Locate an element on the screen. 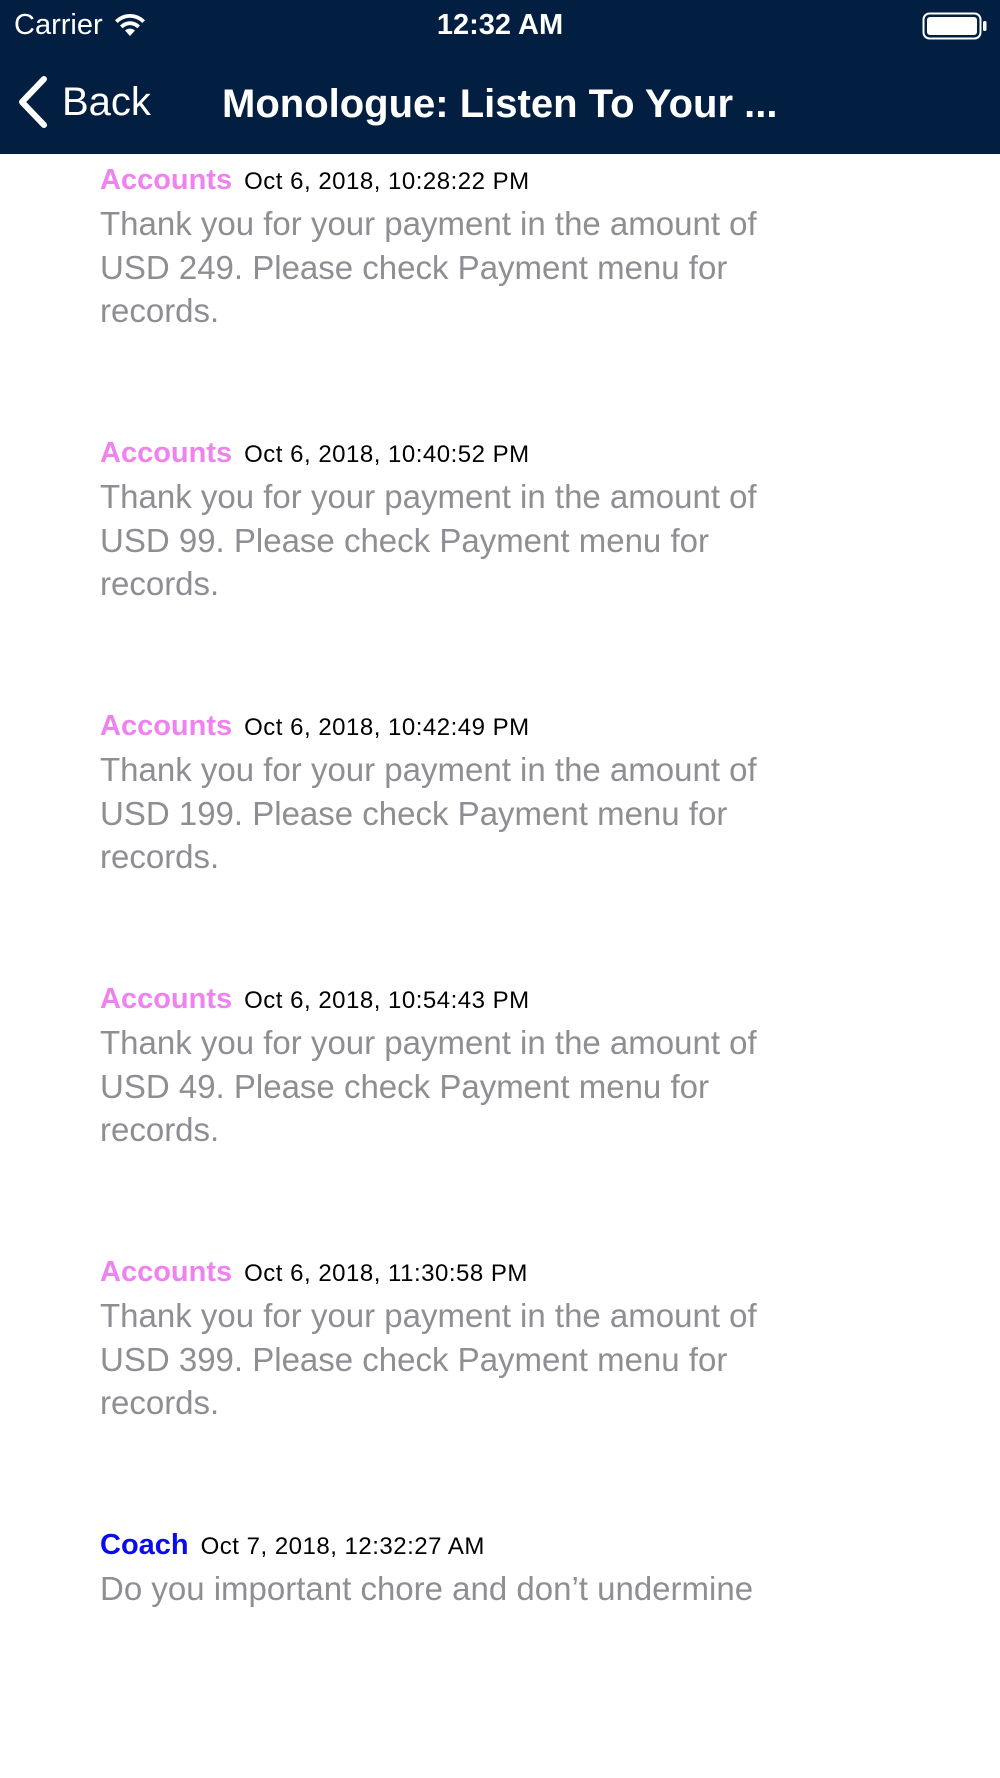 The width and height of the screenshot is (1000, 1778). status-time: 12:32 AM is located at coordinates (500, 25).